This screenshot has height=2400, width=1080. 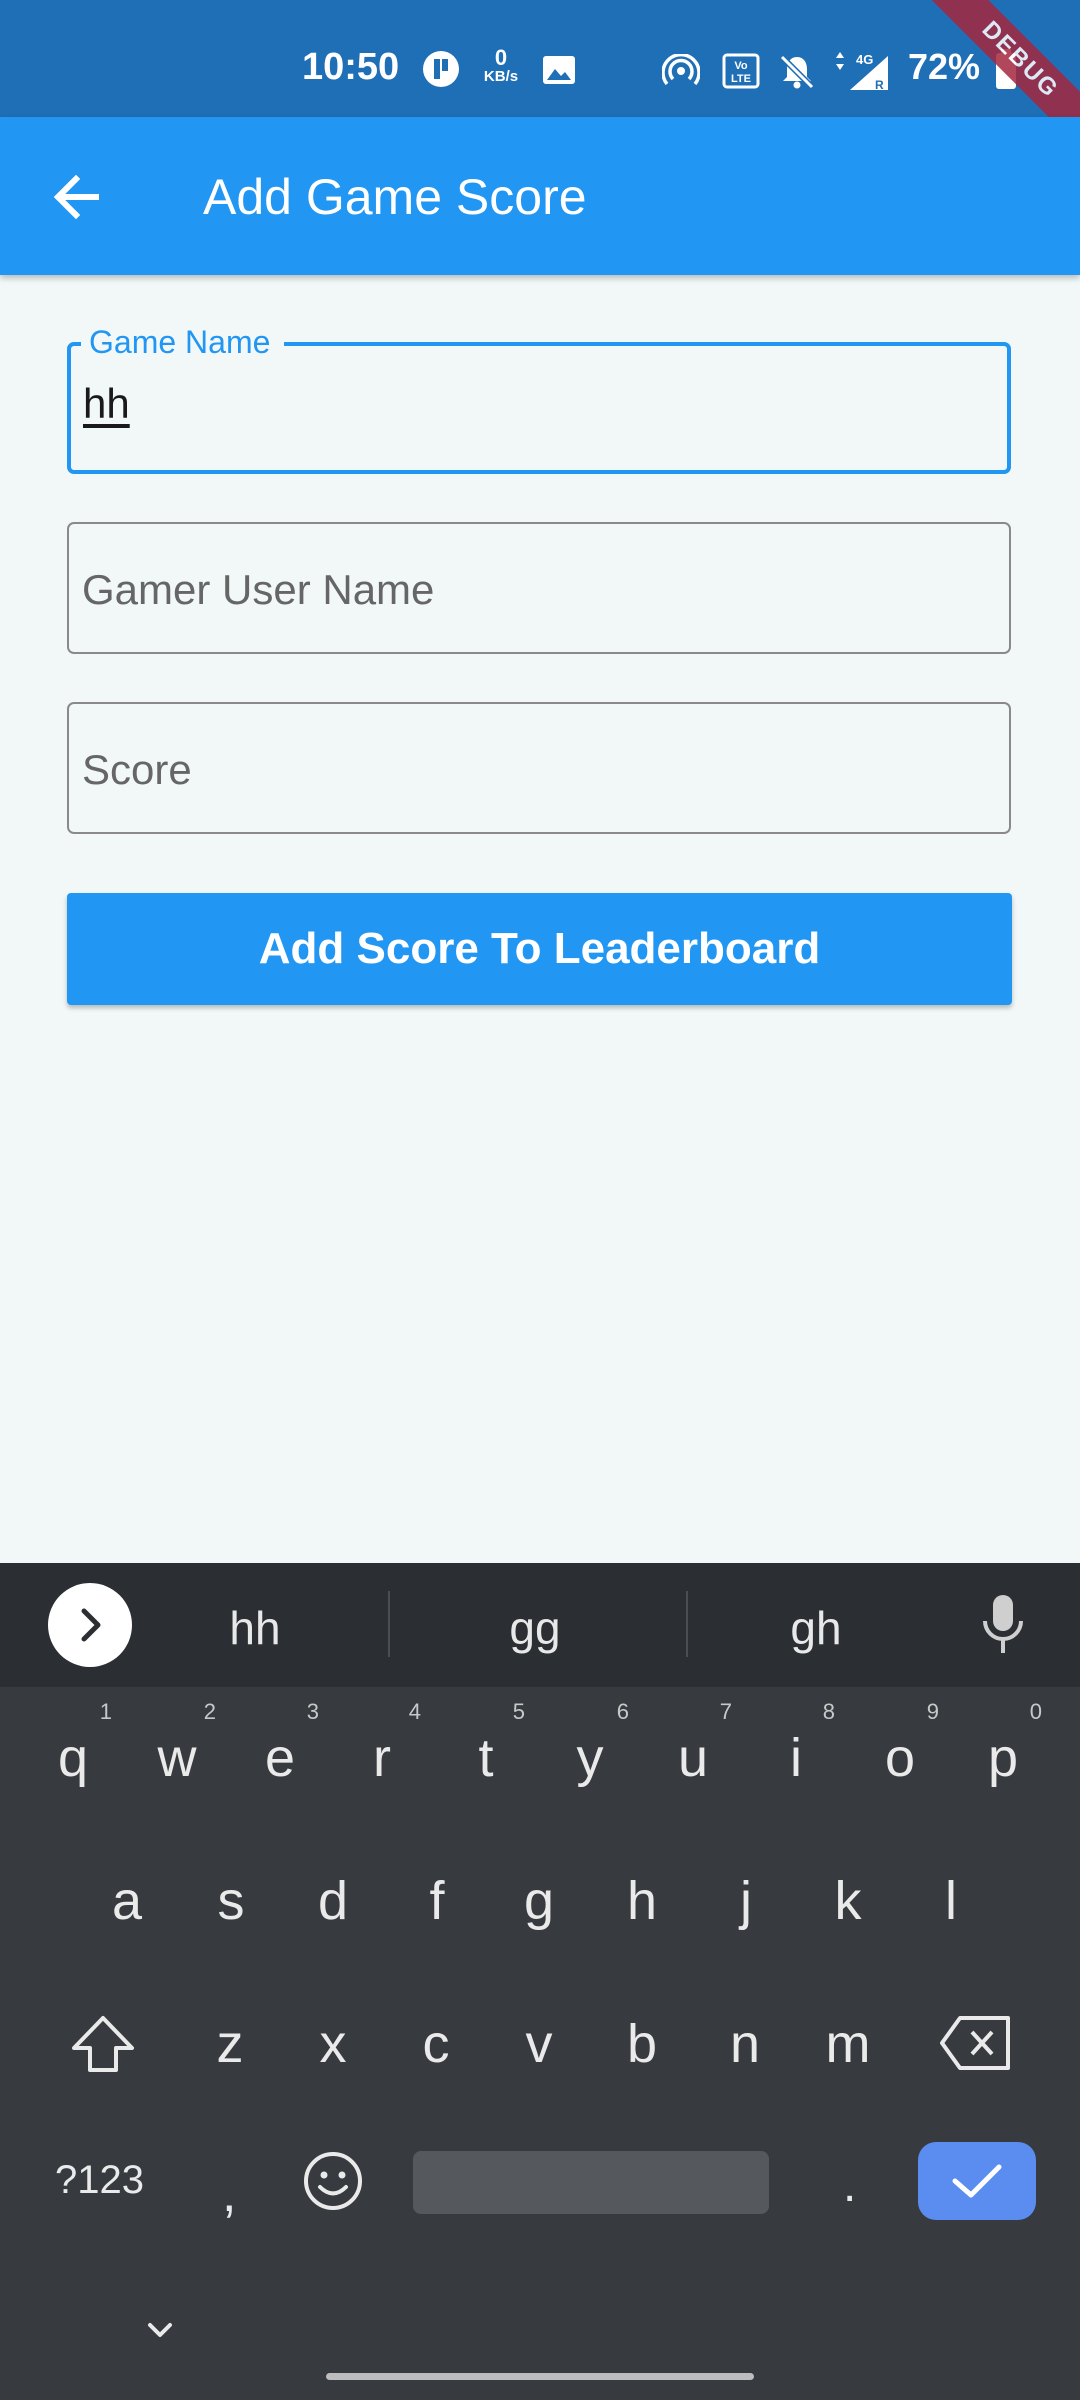 What do you see at coordinates (231, 1901) in the screenshot?
I see `key-s: s` at bounding box center [231, 1901].